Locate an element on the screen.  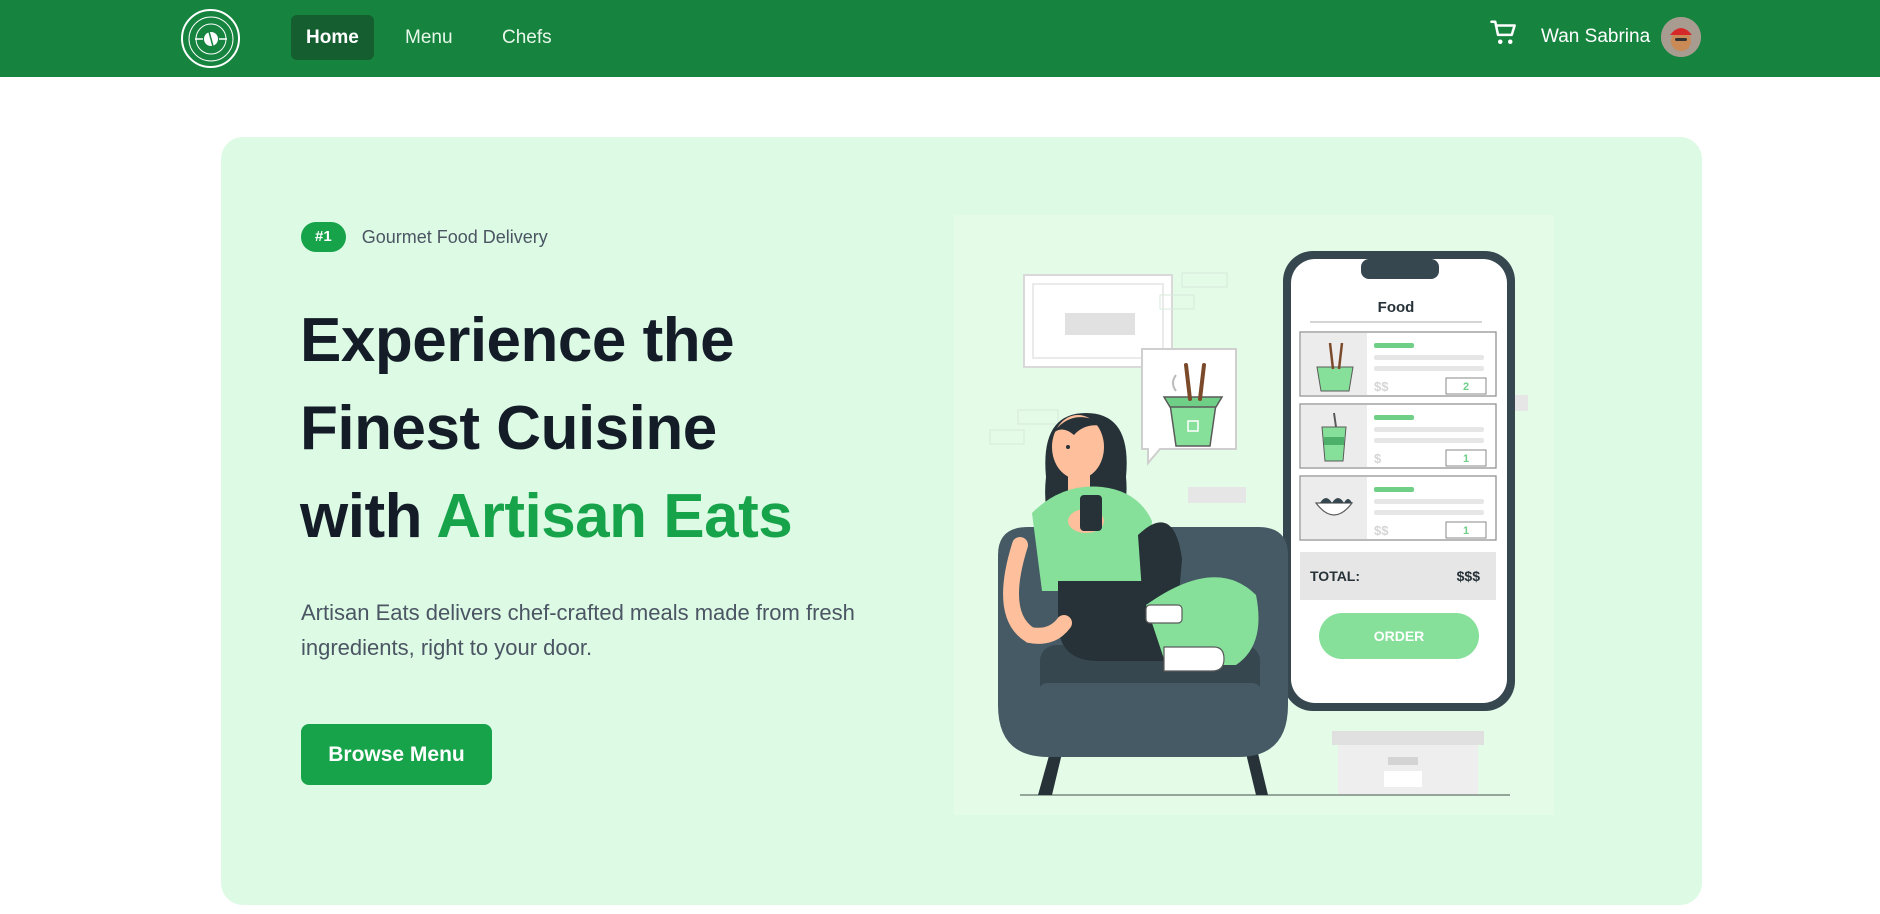
nav-home: Home is located at coordinates (332, 37).